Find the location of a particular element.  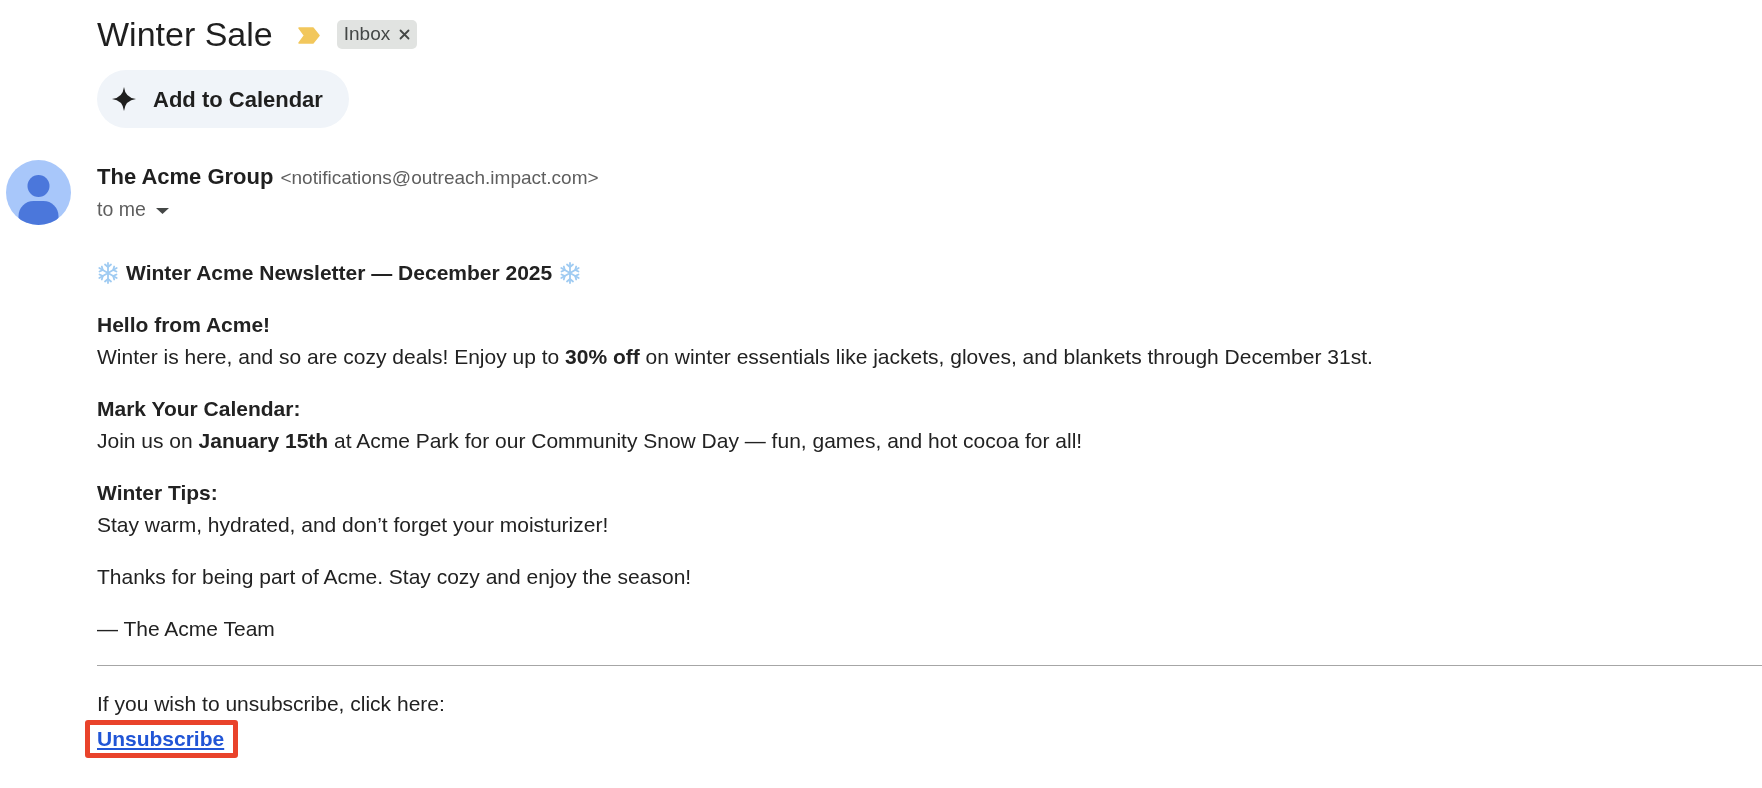

unsubscribe-link: Unsubscribe is located at coordinates (161, 738).